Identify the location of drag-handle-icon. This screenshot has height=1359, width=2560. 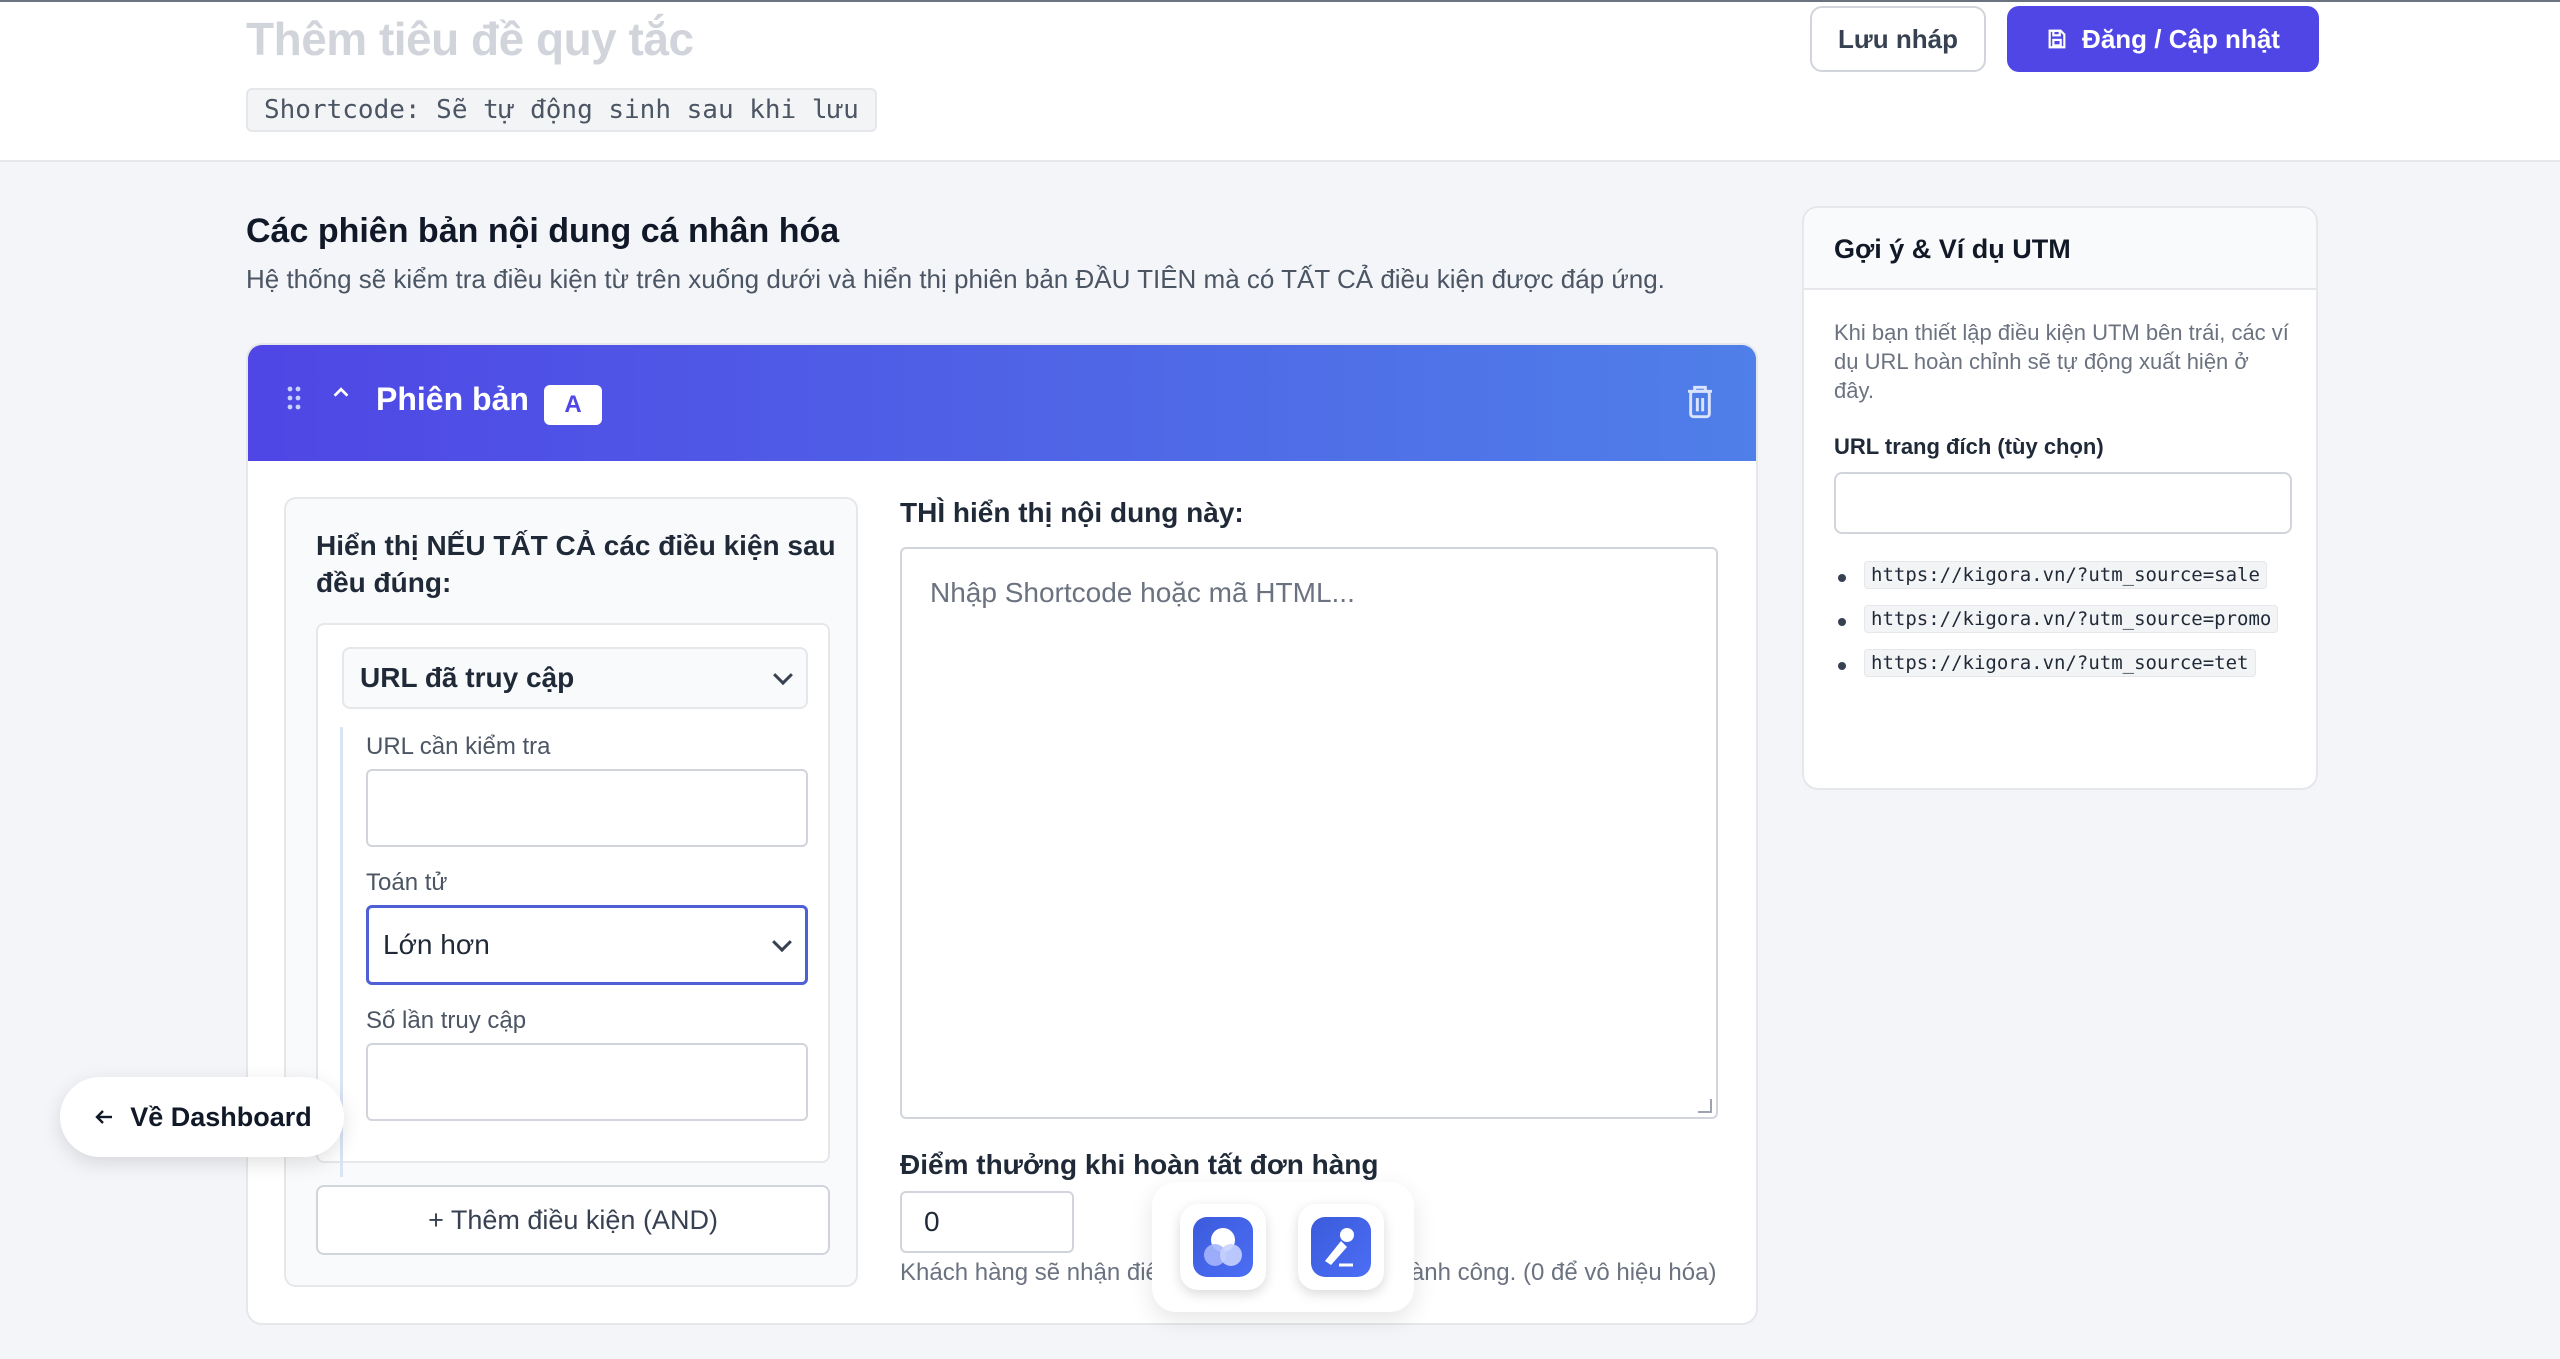
(294, 398).